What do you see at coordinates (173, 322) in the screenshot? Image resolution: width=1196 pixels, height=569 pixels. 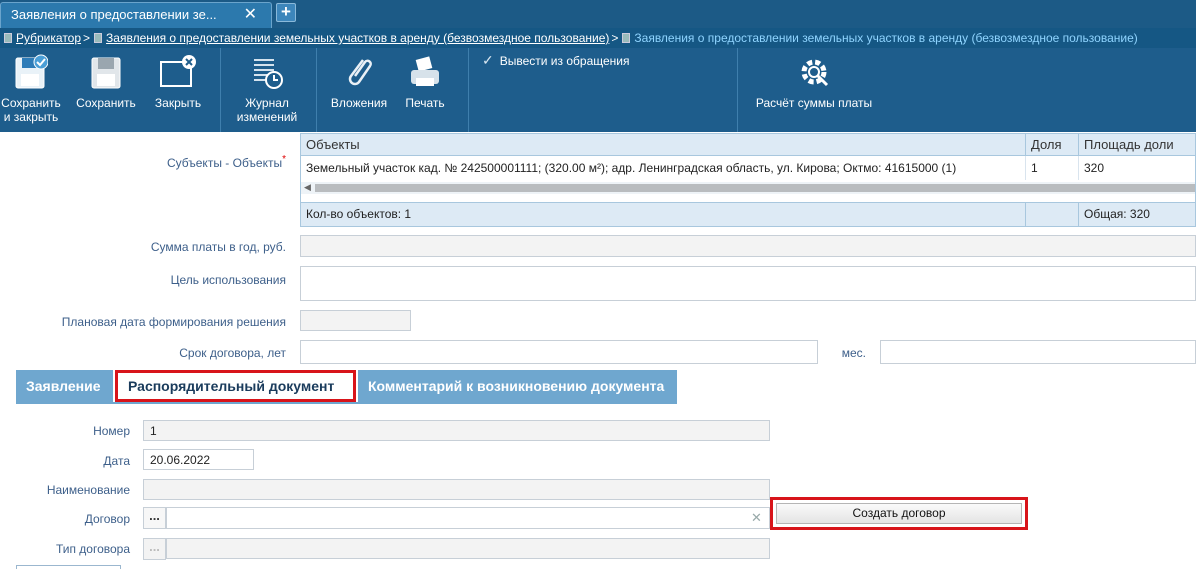 I see `plan-date-label: Плановая дата формирования решения` at bounding box center [173, 322].